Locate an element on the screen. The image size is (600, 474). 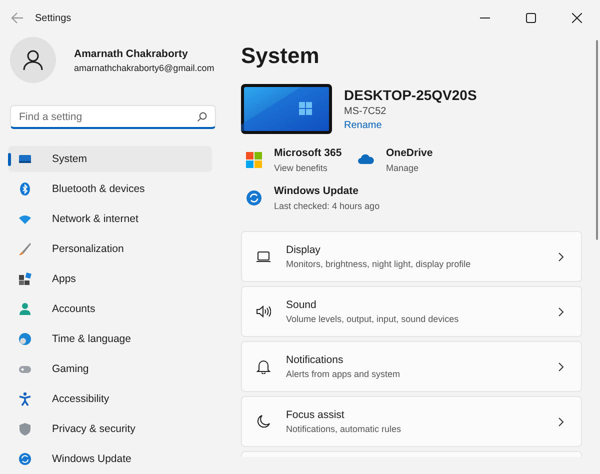
sidebar-item: Personalization is located at coordinates (110, 249).